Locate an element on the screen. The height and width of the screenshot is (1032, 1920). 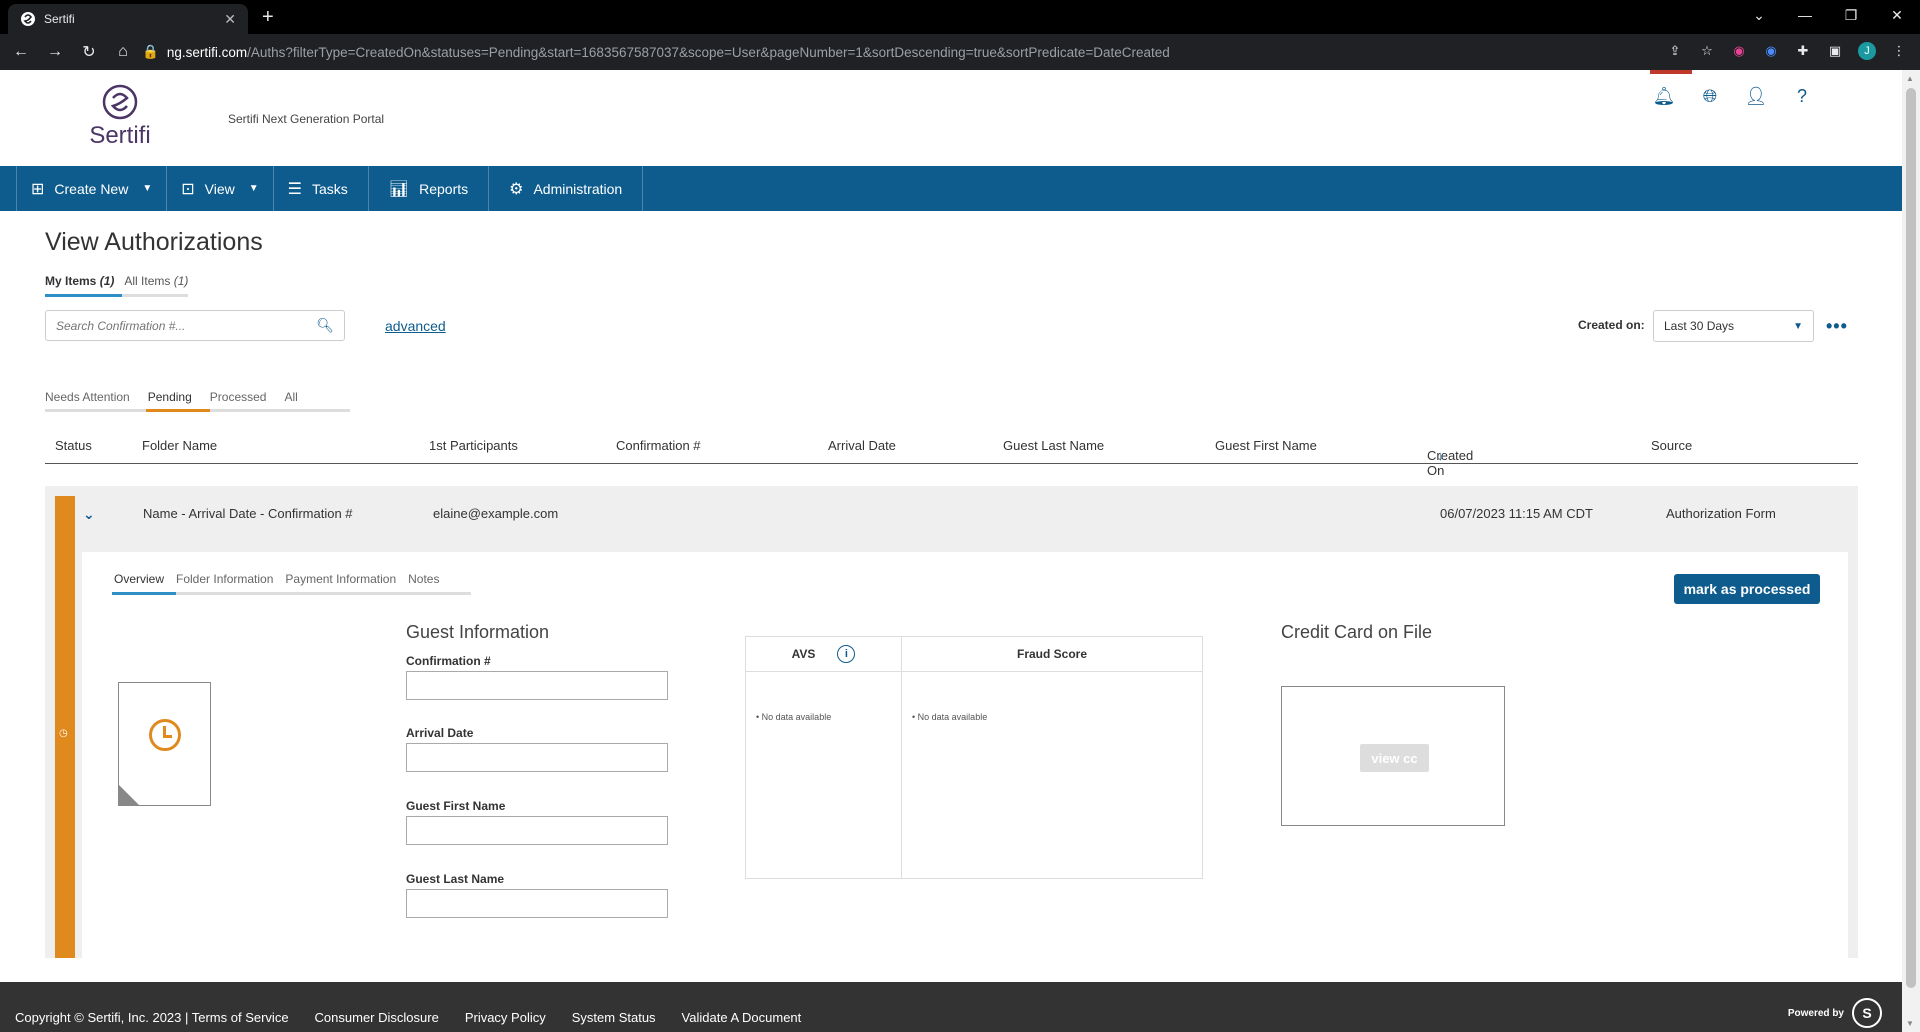
notifications-bell-icon: 🔔︎ is located at coordinates (1671, 89).